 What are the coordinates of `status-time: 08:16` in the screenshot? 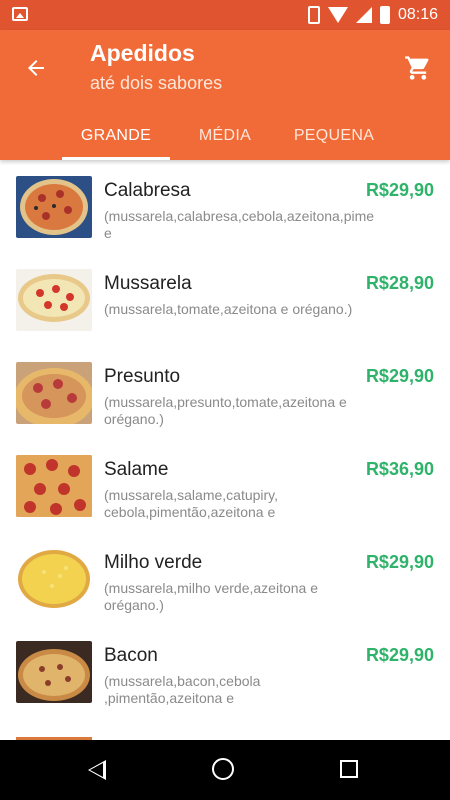 It's located at (417, 14).